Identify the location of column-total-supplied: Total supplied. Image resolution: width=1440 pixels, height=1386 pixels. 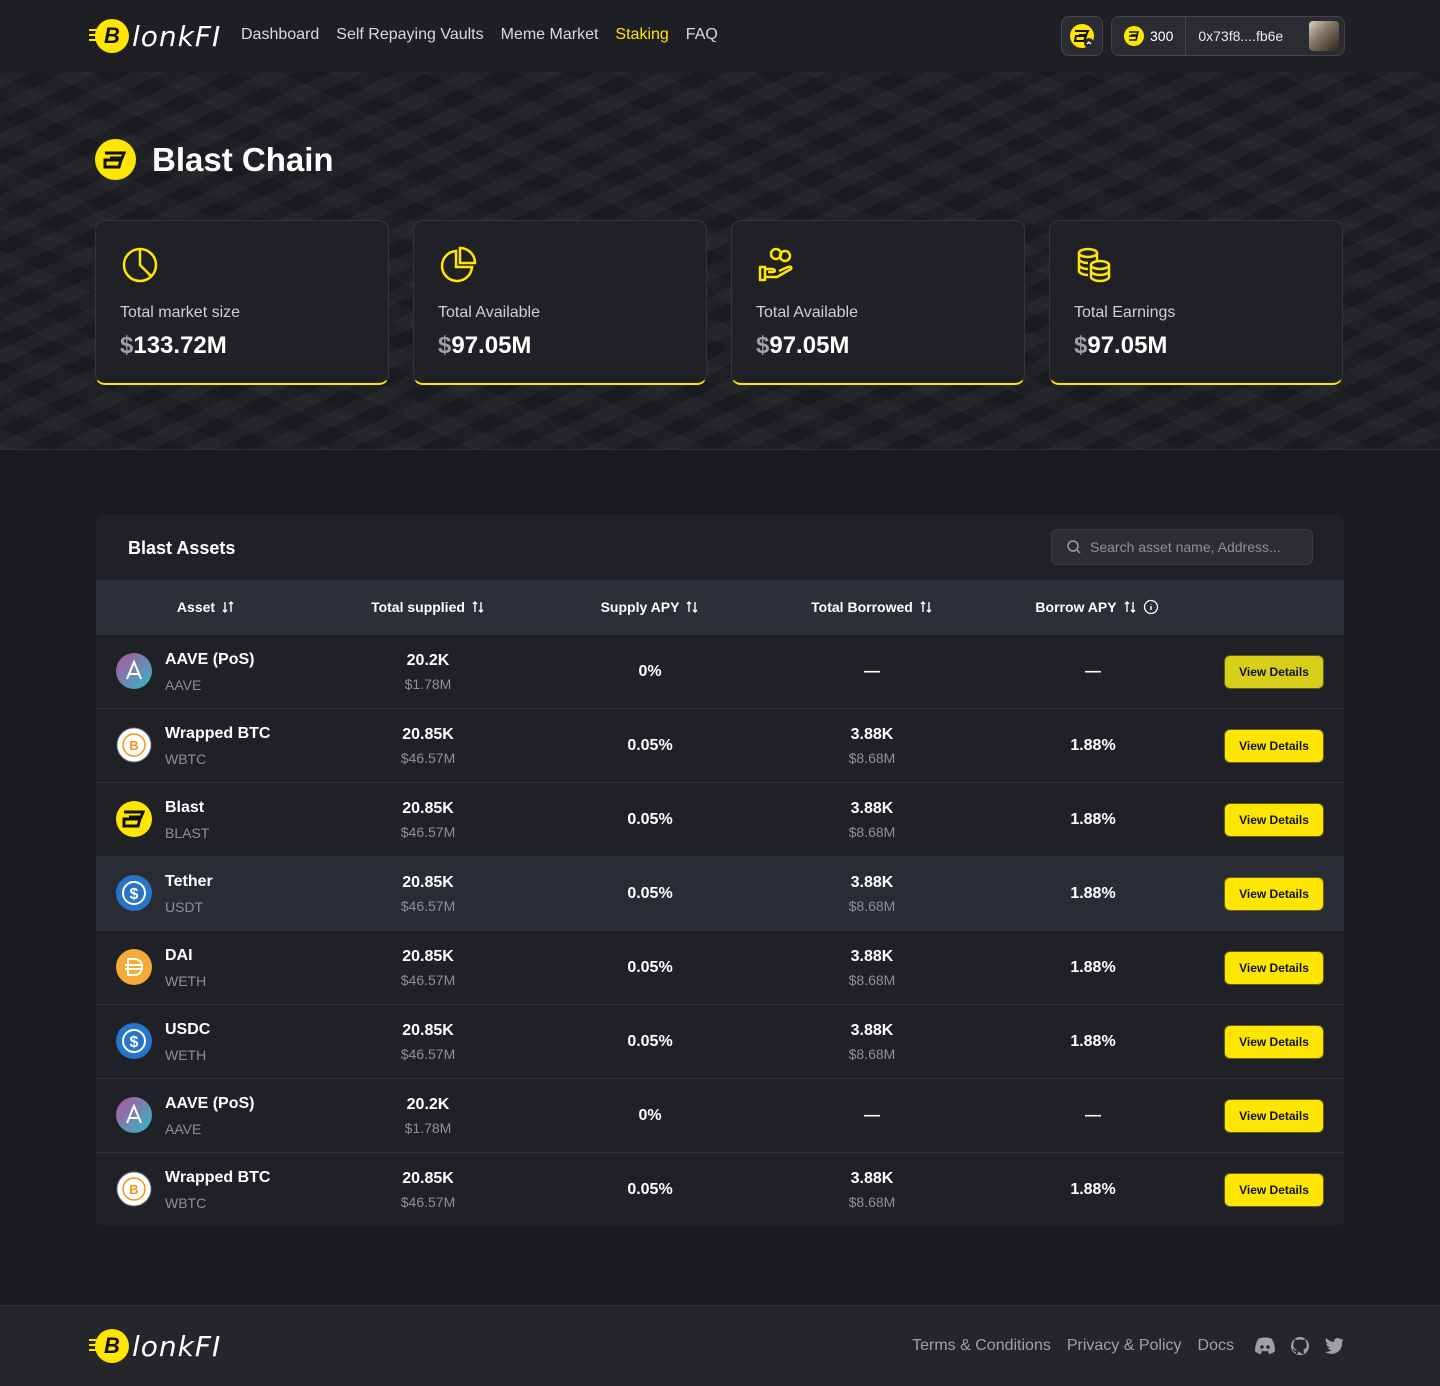
(428, 607).